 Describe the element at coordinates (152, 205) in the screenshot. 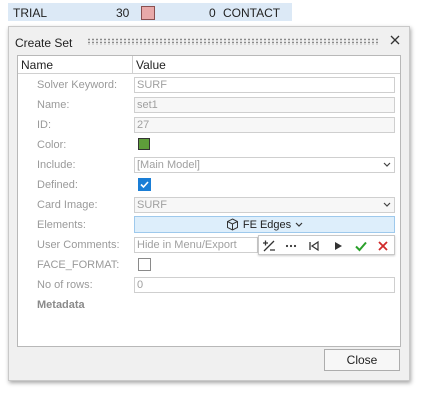

I see `card-image-value: SURF` at that location.